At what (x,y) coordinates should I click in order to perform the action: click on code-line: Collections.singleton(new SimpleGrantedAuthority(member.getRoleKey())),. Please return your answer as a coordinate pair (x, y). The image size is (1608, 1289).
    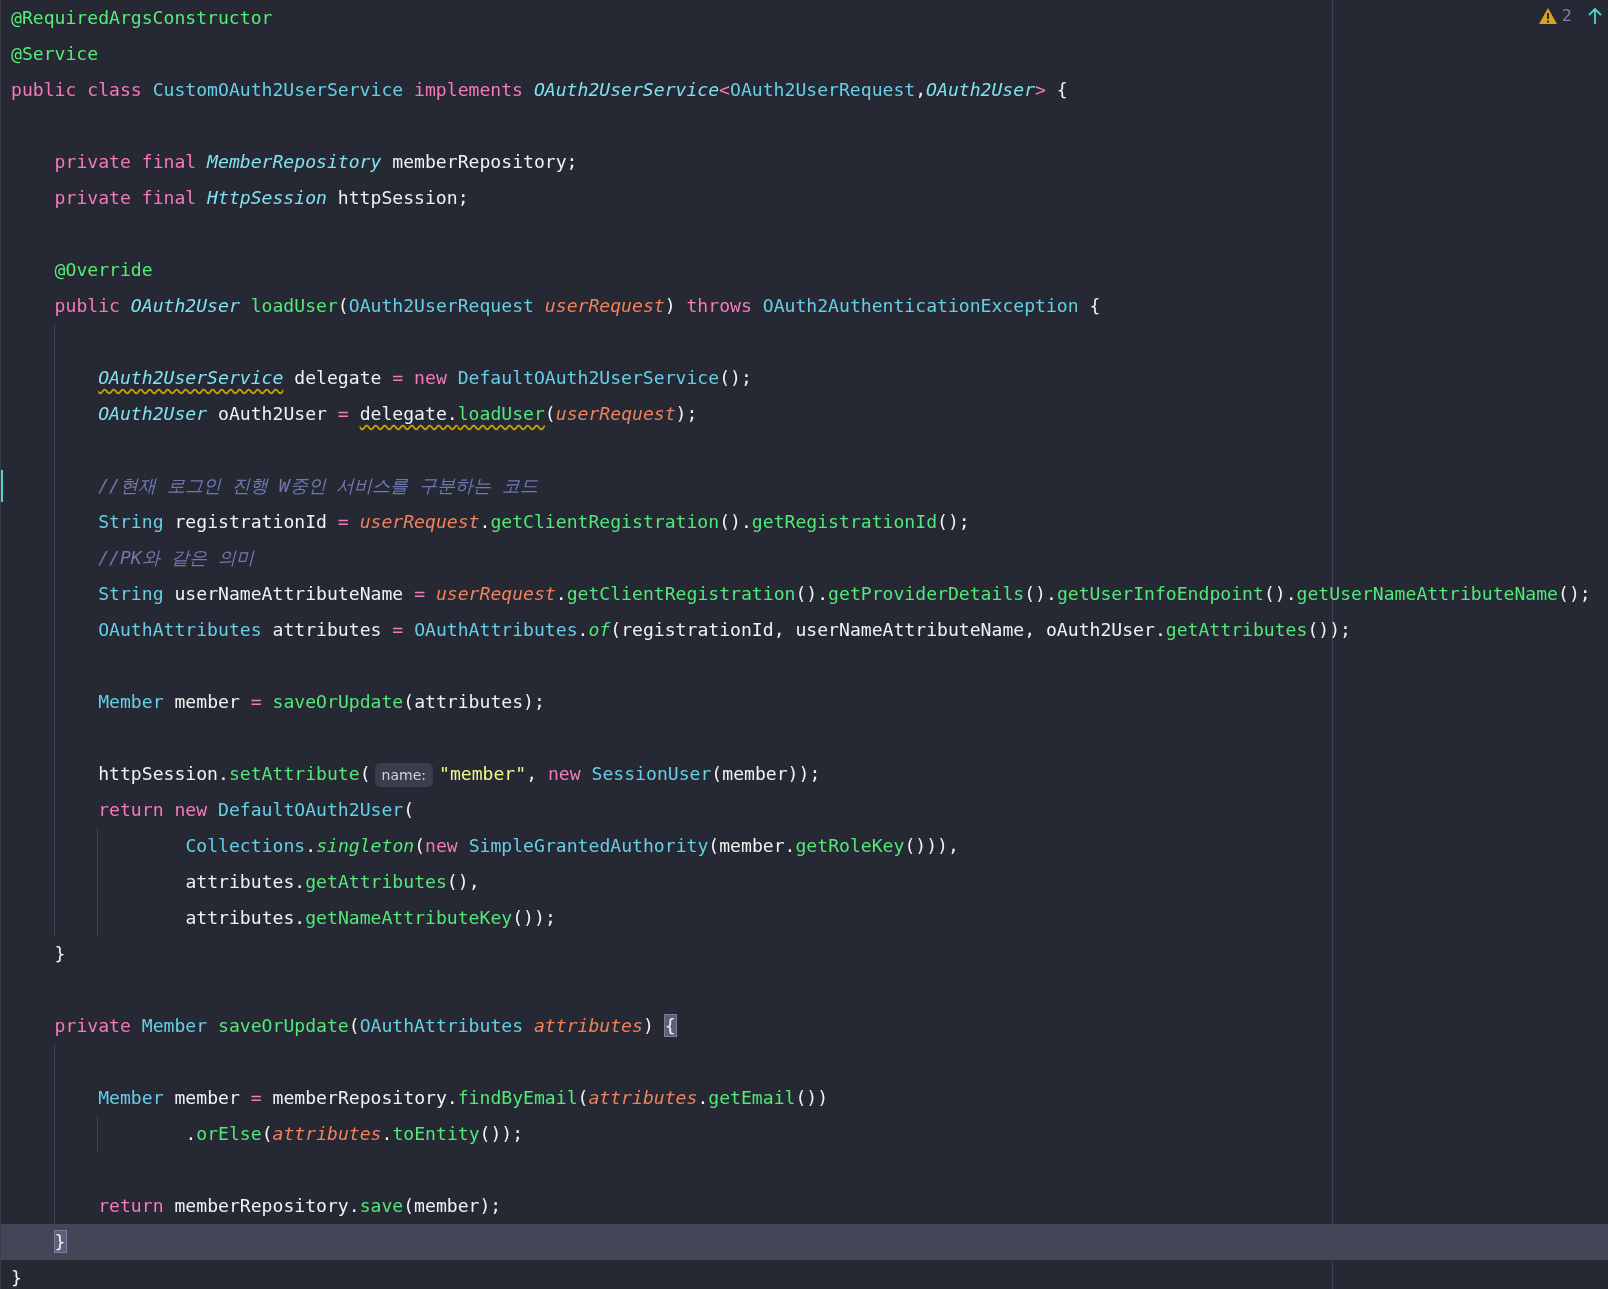
    Looking at the image, I should click on (572, 846).